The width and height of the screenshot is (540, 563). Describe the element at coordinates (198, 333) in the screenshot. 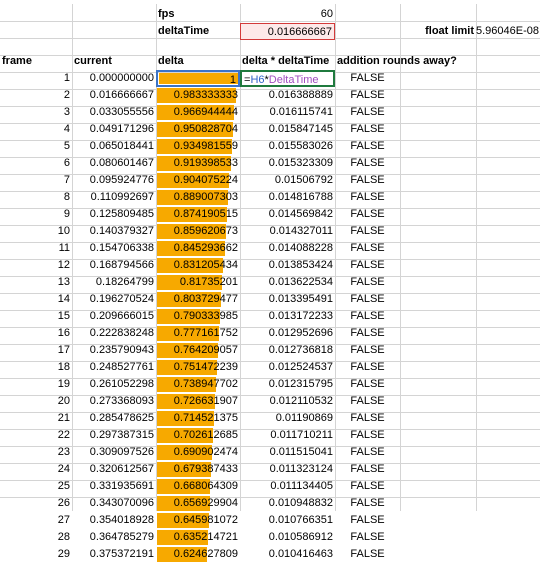

I see `delta-cell: 0.777161752` at that location.